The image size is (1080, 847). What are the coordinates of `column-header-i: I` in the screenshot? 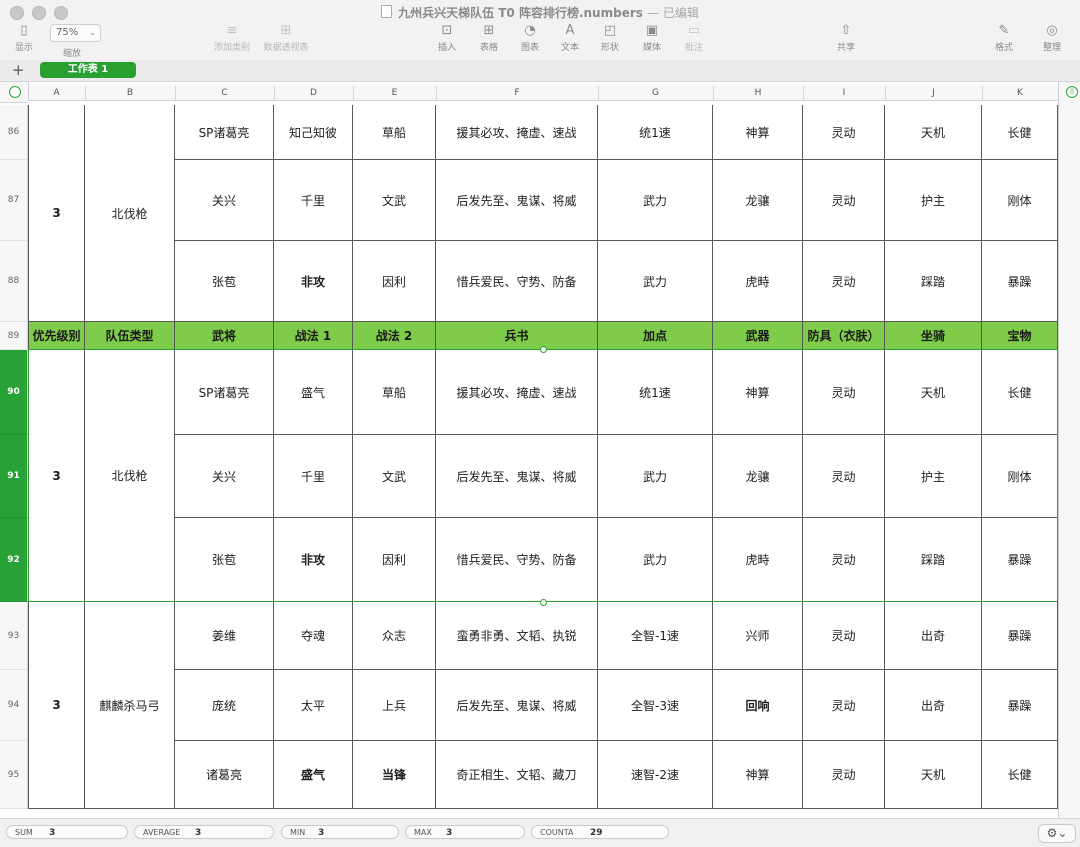 It's located at (844, 93).